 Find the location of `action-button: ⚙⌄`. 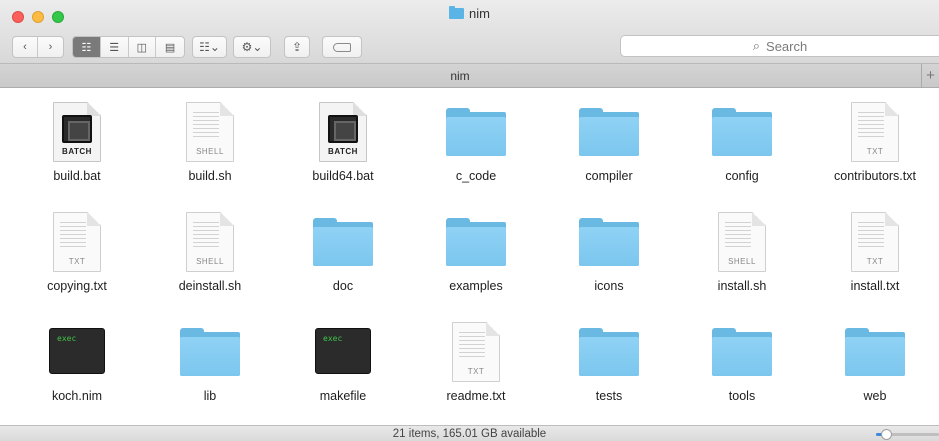

action-button: ⚙⌄ is located at coordinates (252, 47).